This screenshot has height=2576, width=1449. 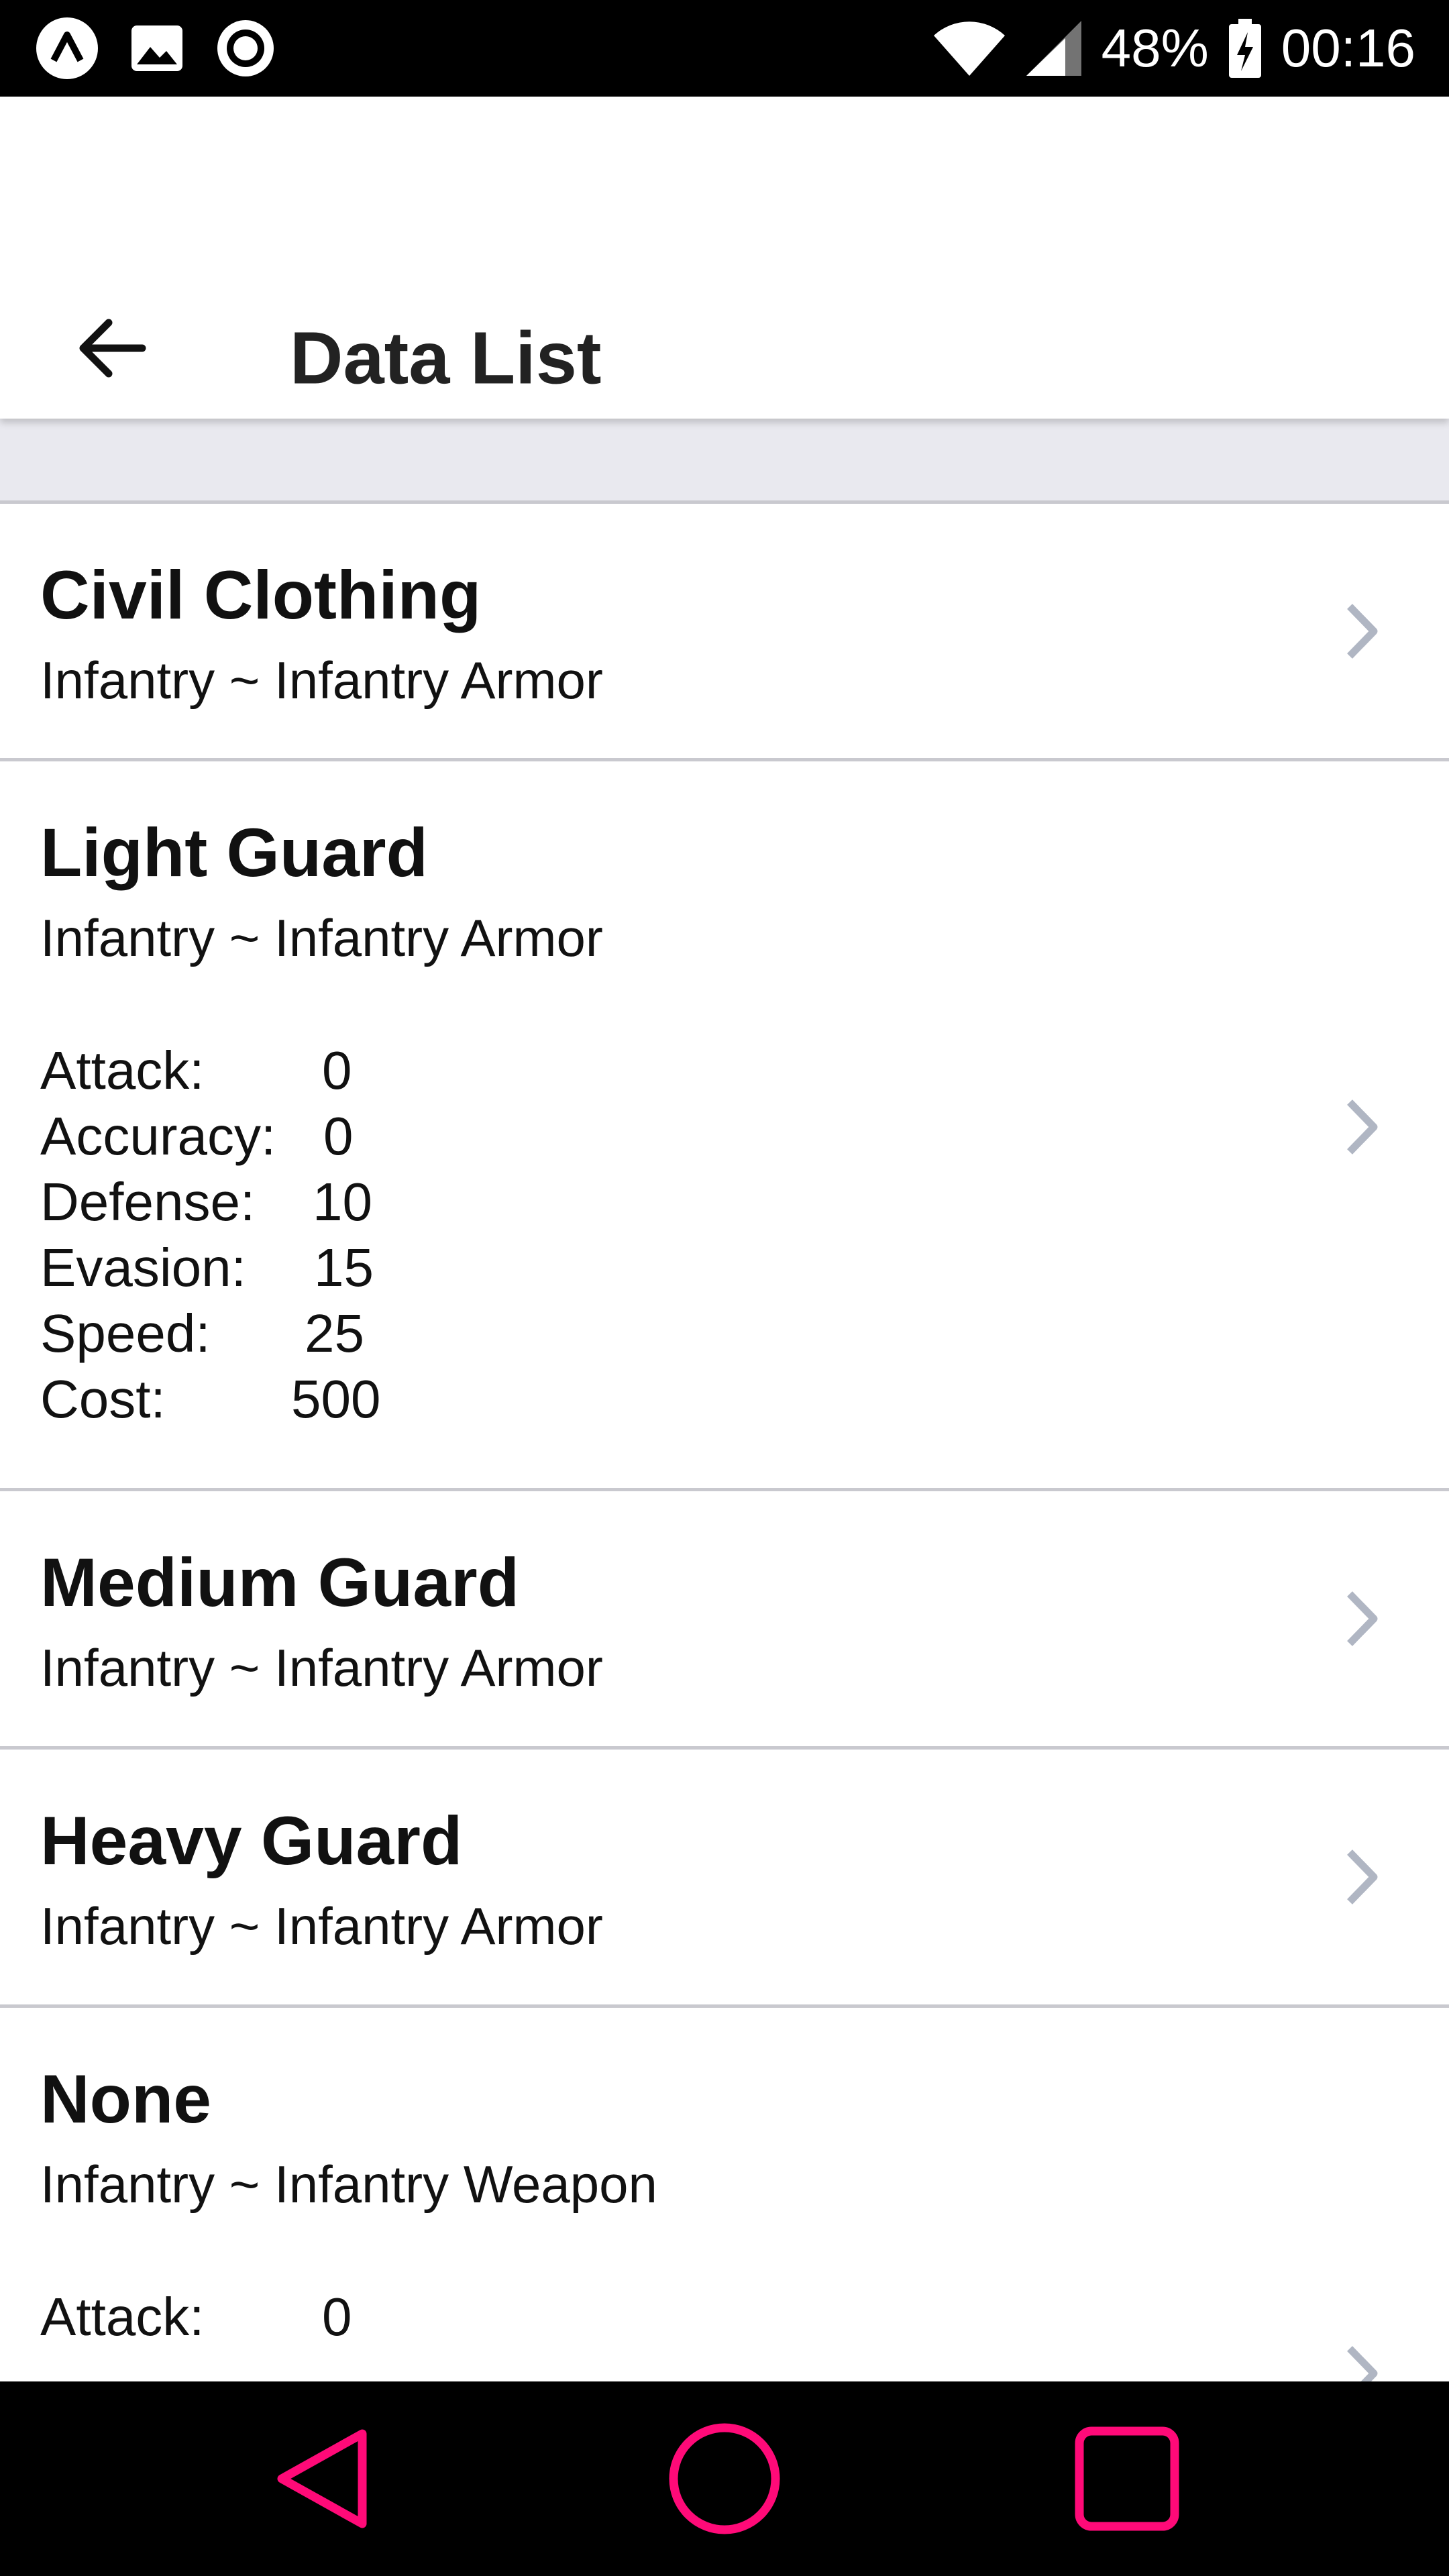 What do you see at coordinates (245, 48) in the screenshot?
I see `record-icon` at bounding box center [245, 48].